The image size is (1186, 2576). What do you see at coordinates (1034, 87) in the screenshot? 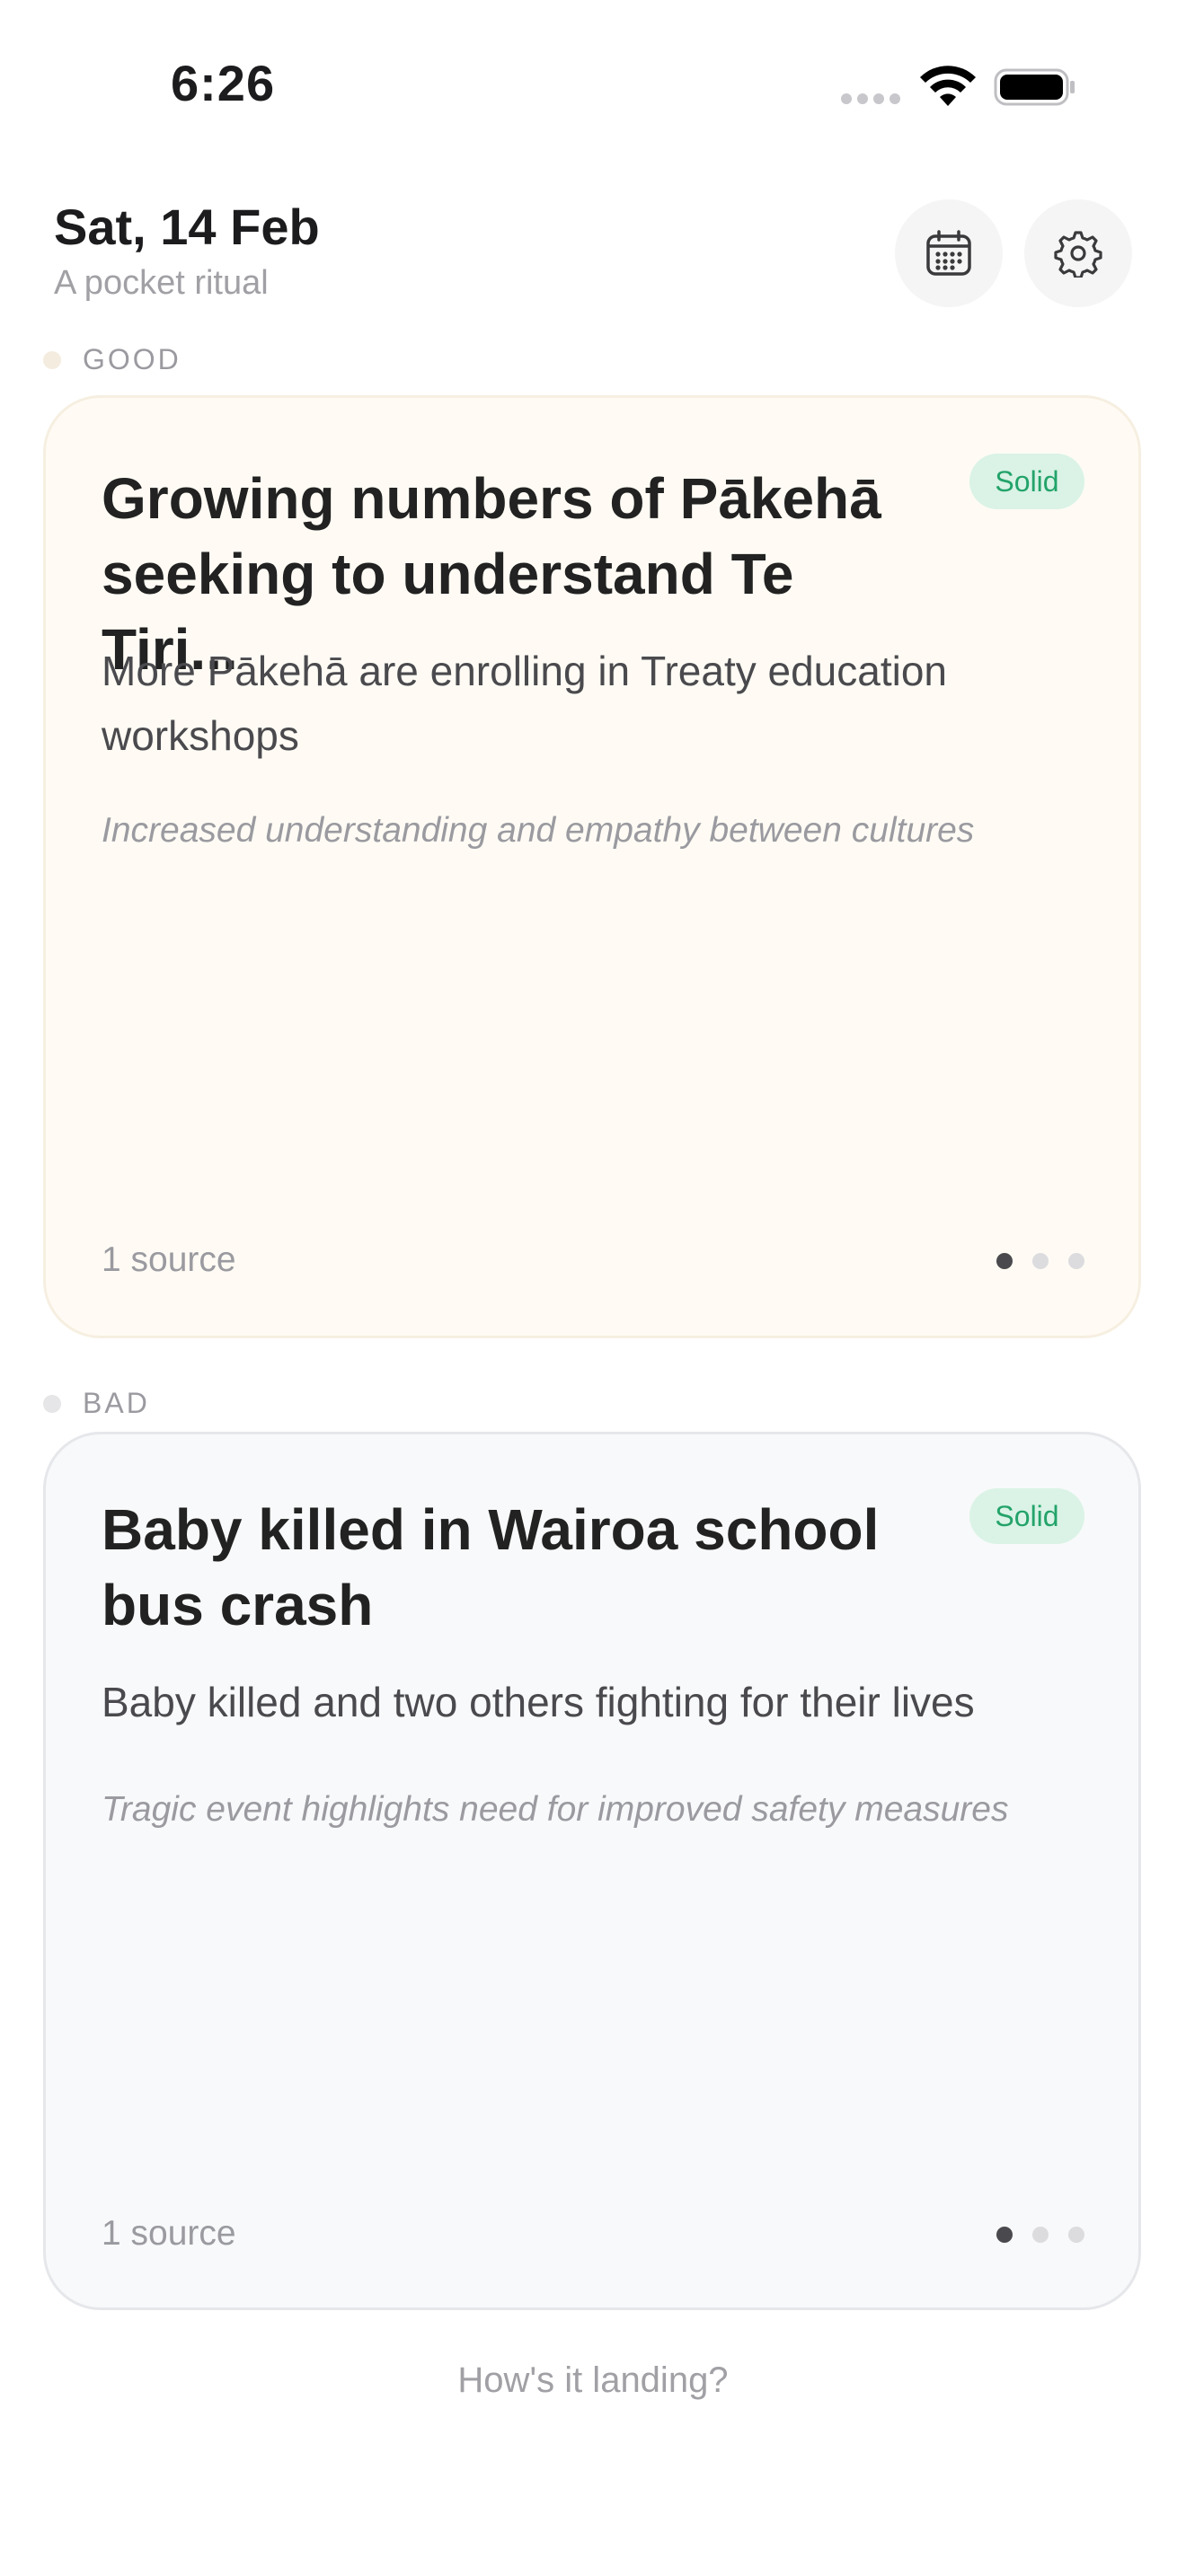
I see `battery-icon` at bounding box center [1034, 87].